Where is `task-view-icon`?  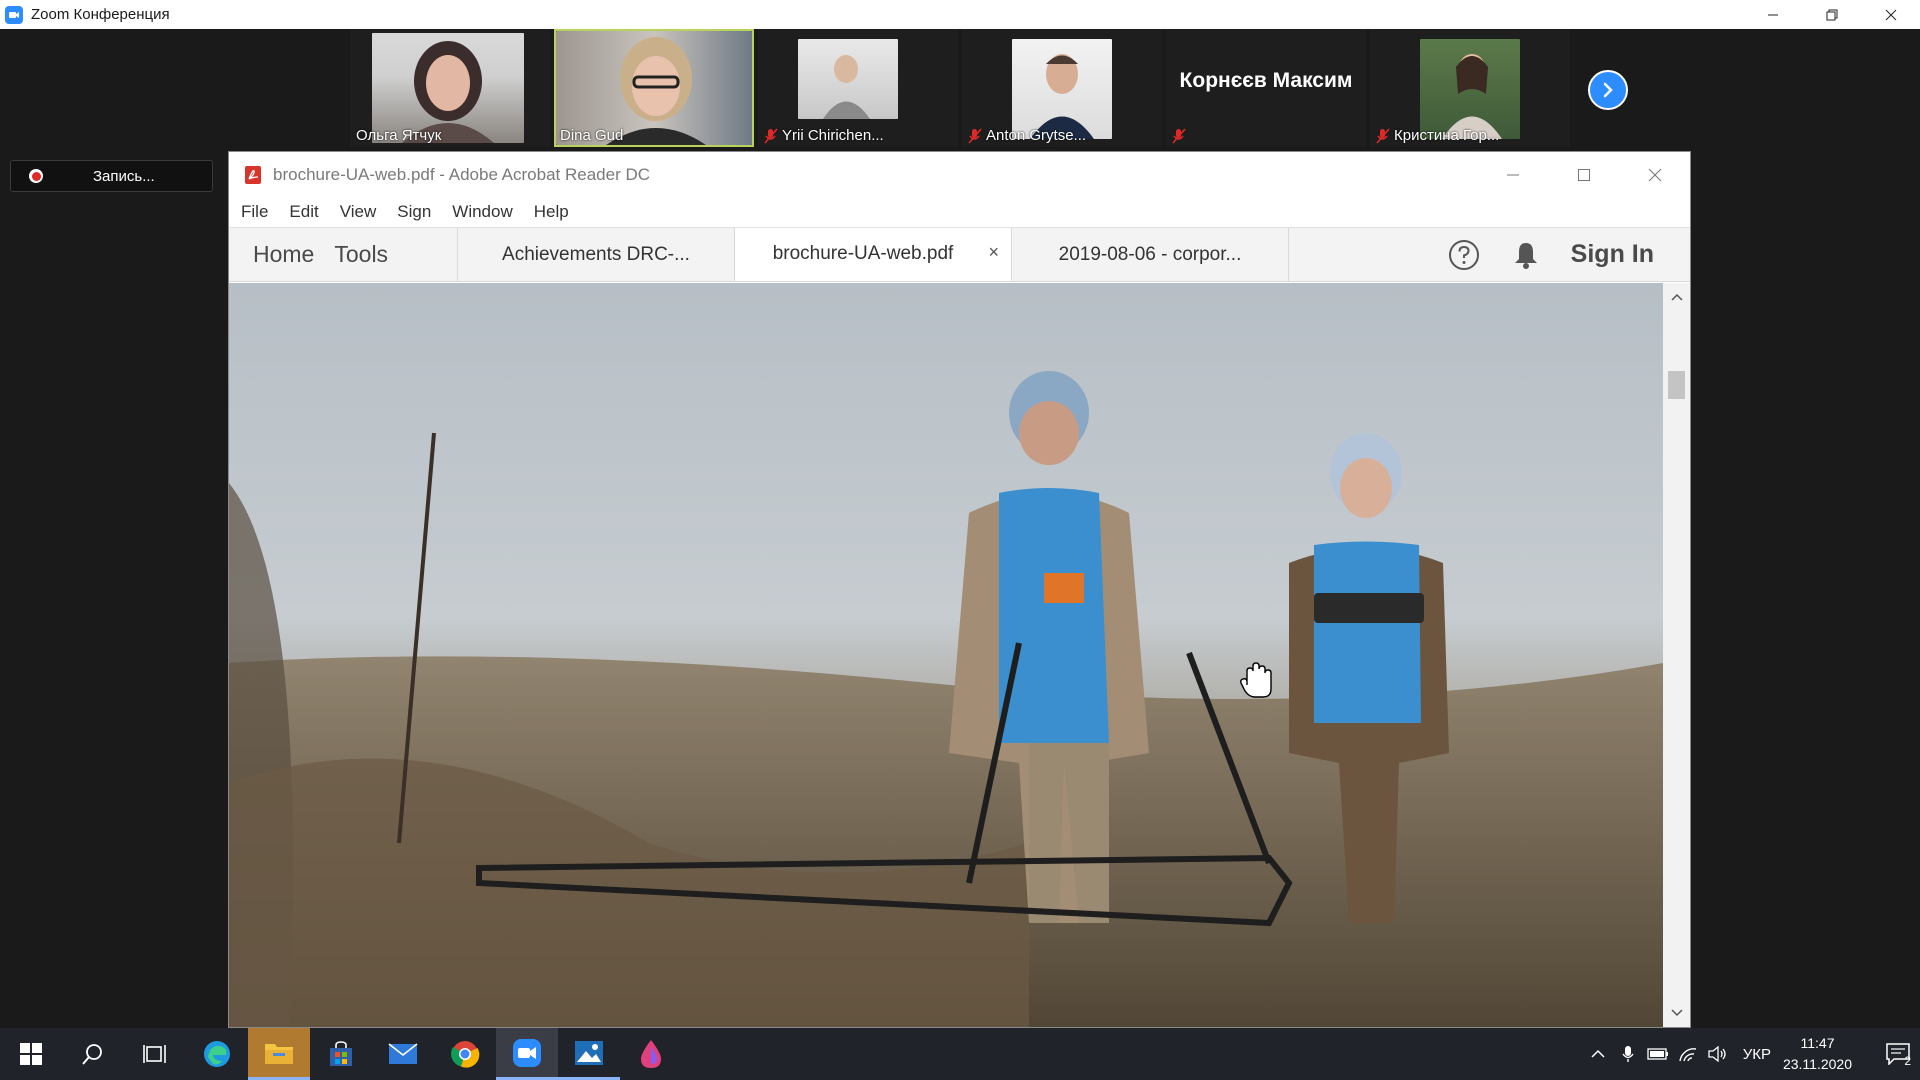 task-view-icon is located at coordinates (155, 1054).